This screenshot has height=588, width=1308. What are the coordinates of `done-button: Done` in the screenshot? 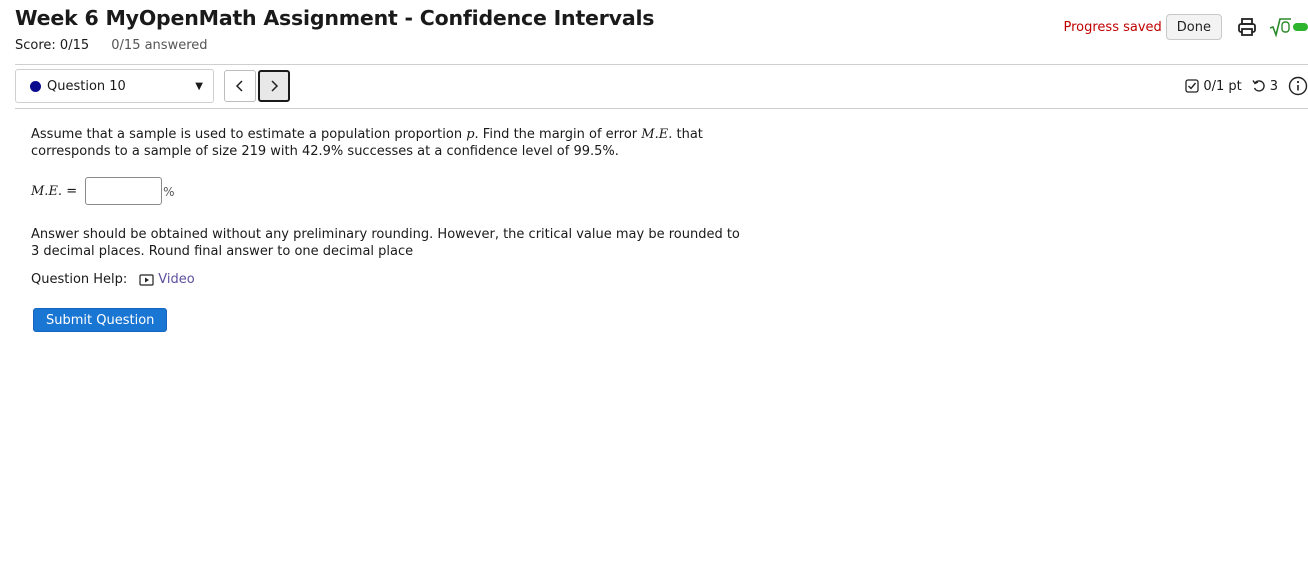 It's located at (1193, 27).